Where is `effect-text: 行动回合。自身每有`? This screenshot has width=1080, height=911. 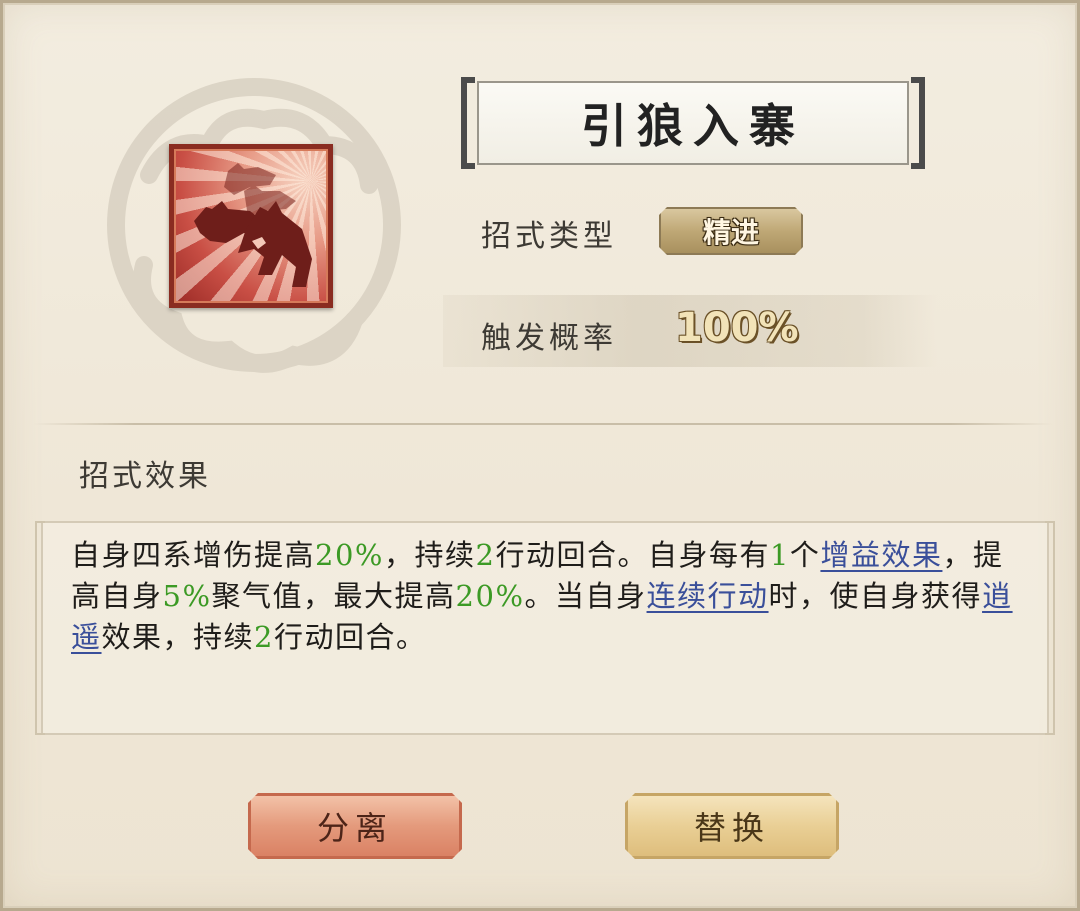 effect-text: 行动回合。自身每有 is located at coordinates (632, 555).